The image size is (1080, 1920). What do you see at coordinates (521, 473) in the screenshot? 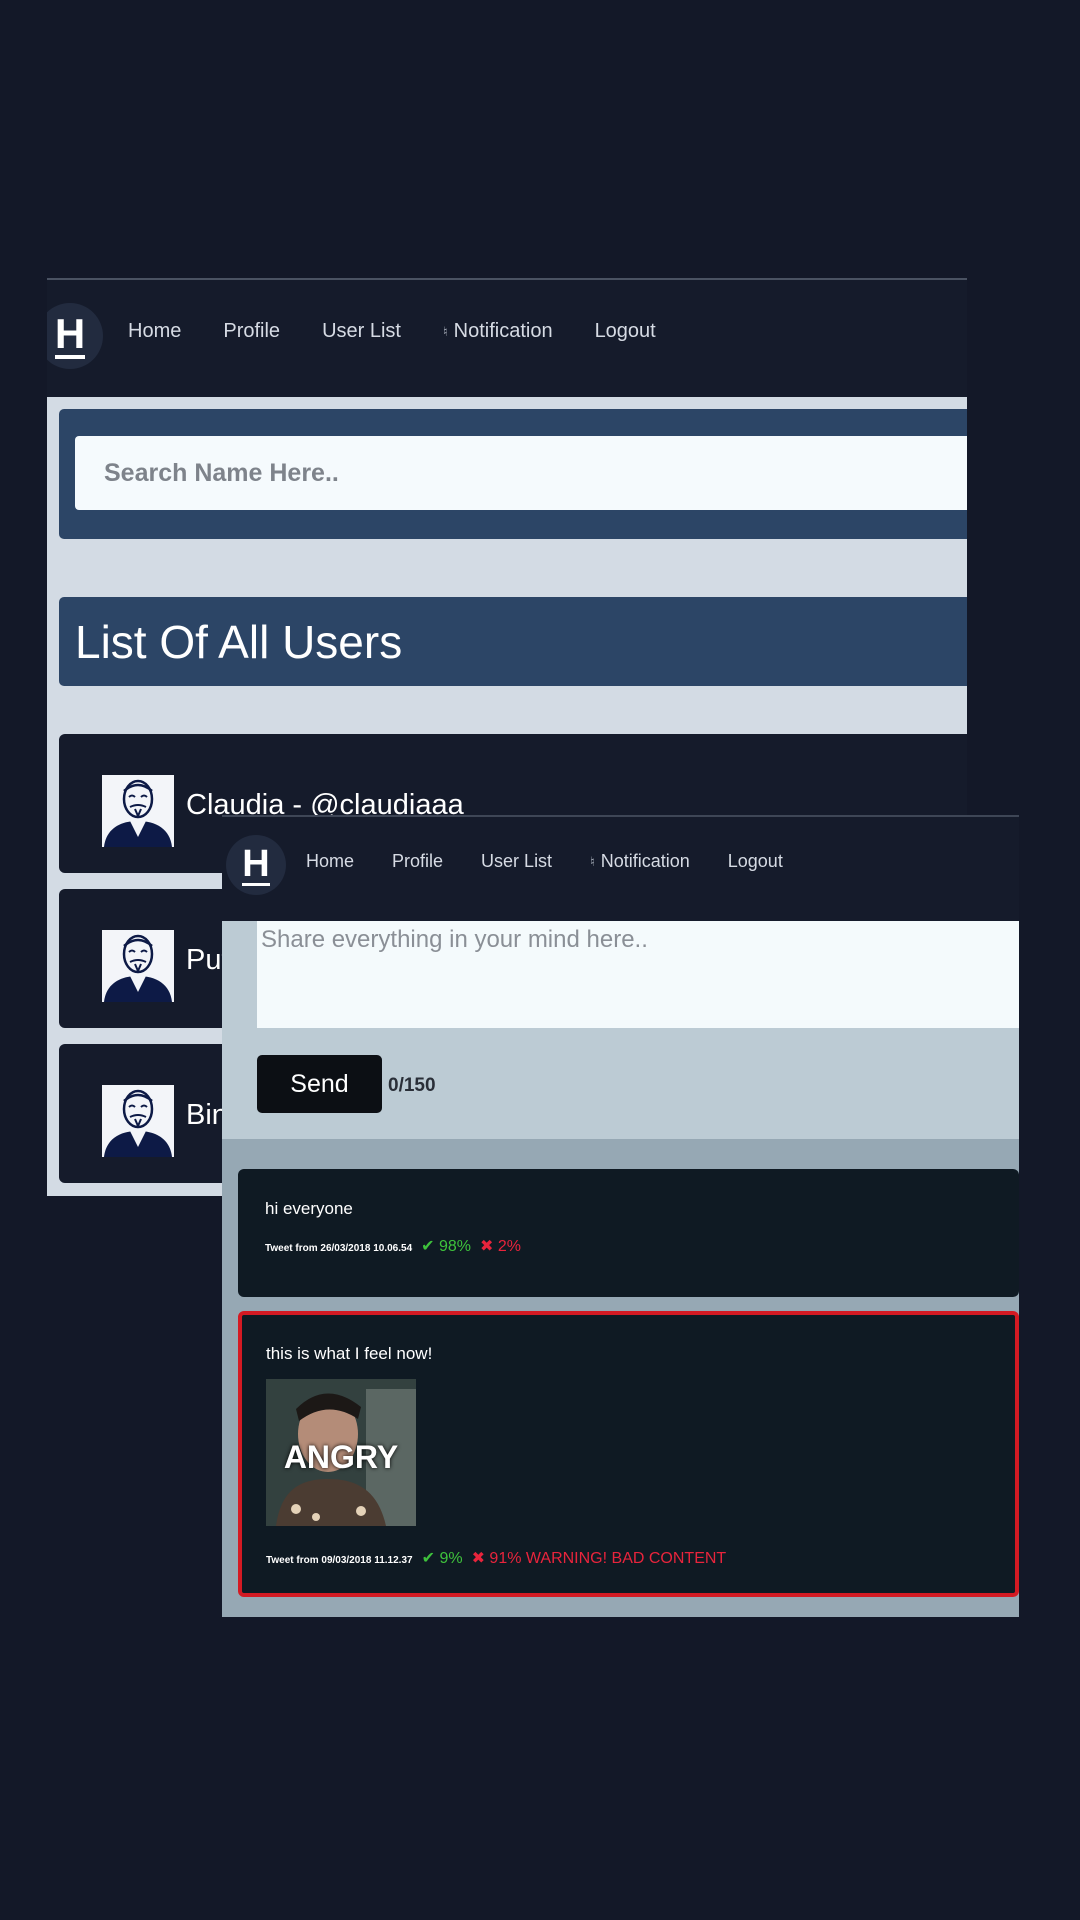
I see `search-input` at bounding box center [521, 473].